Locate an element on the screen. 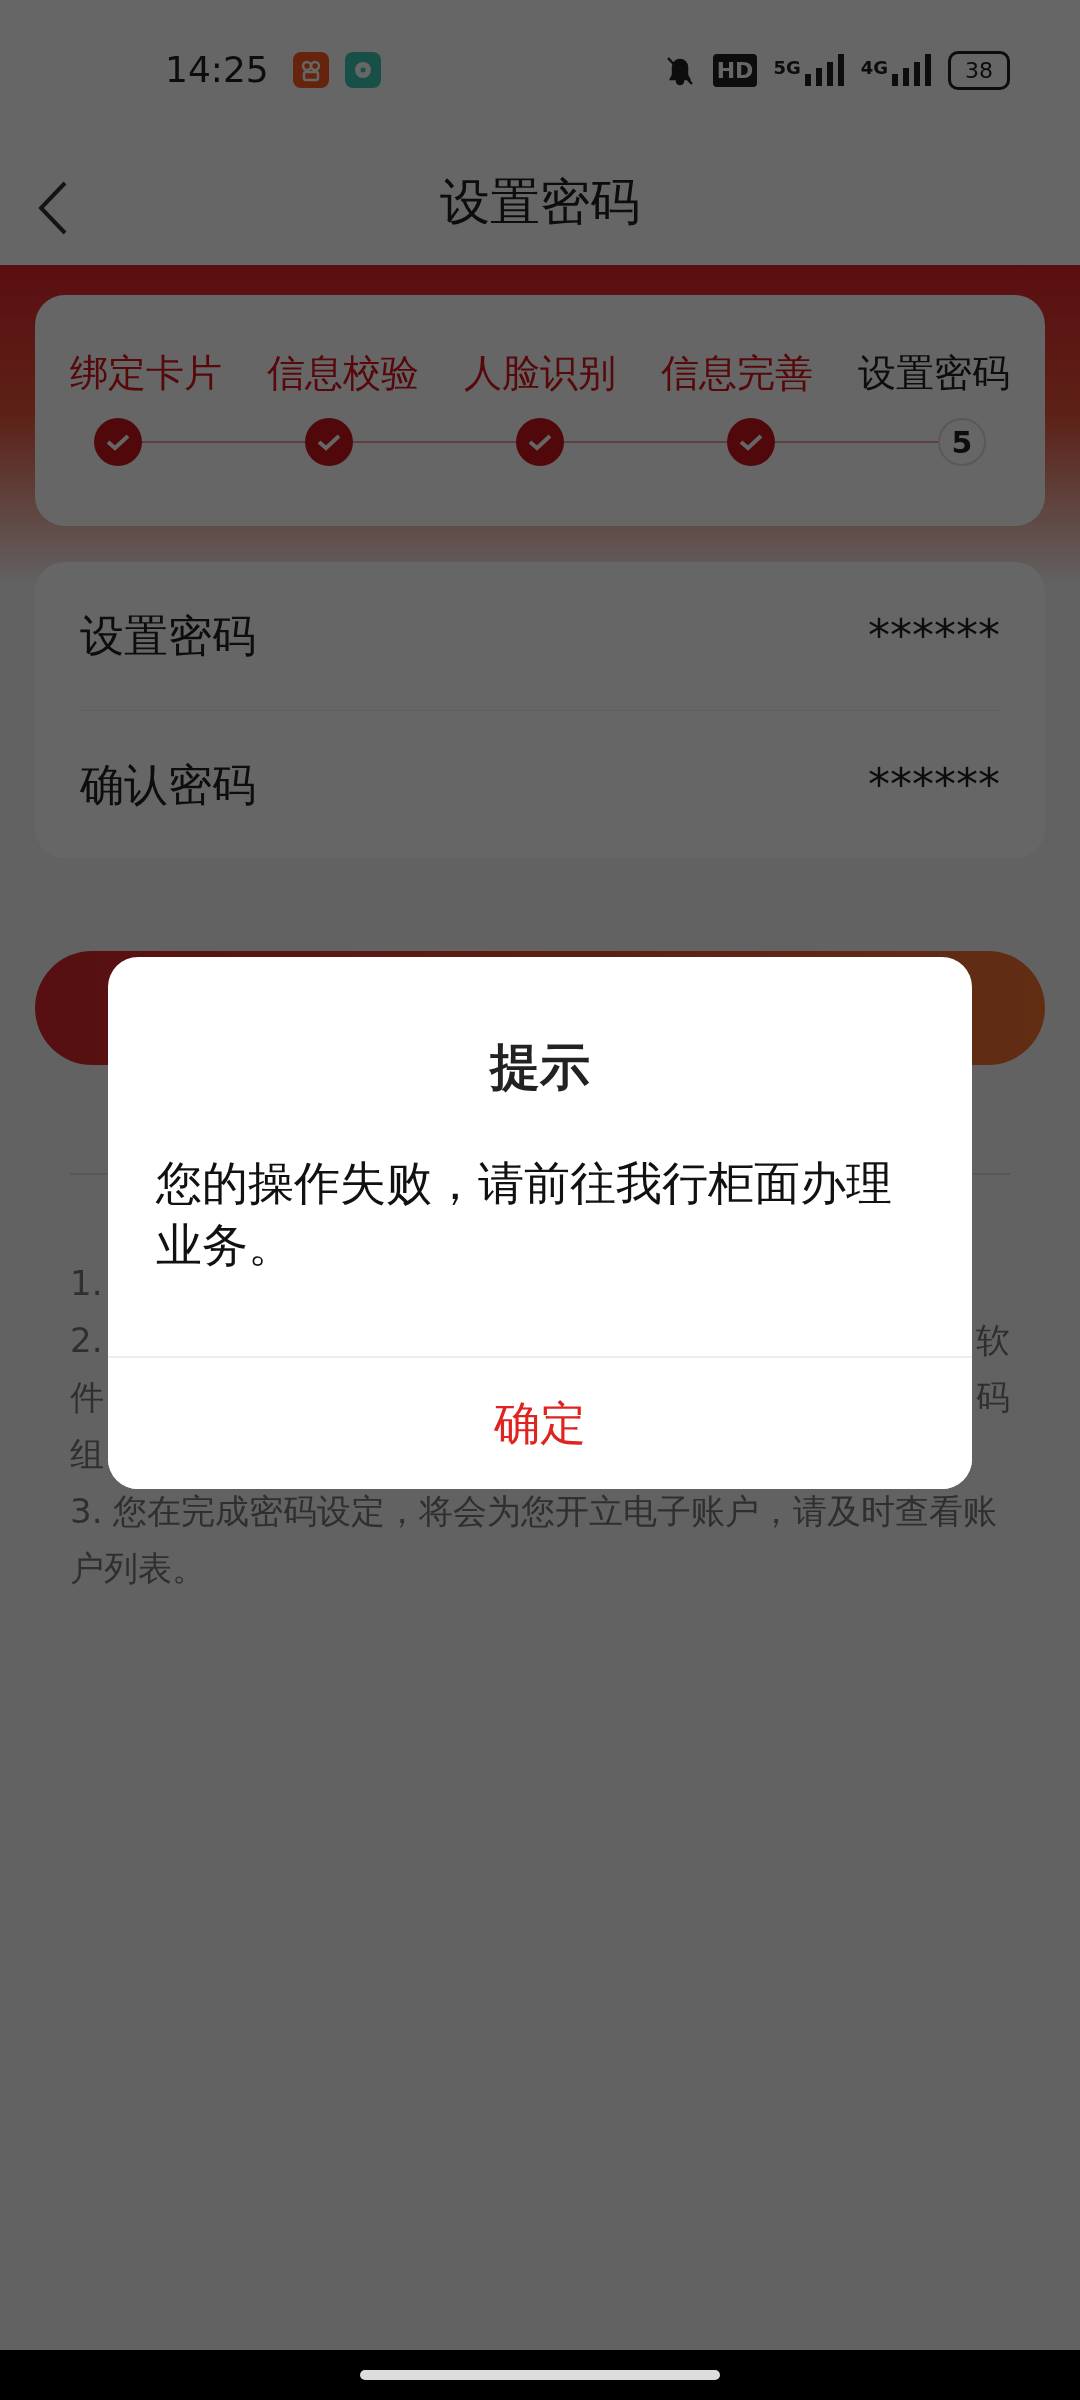  step-label: 设置密码 is located at coordinates (934, 373).